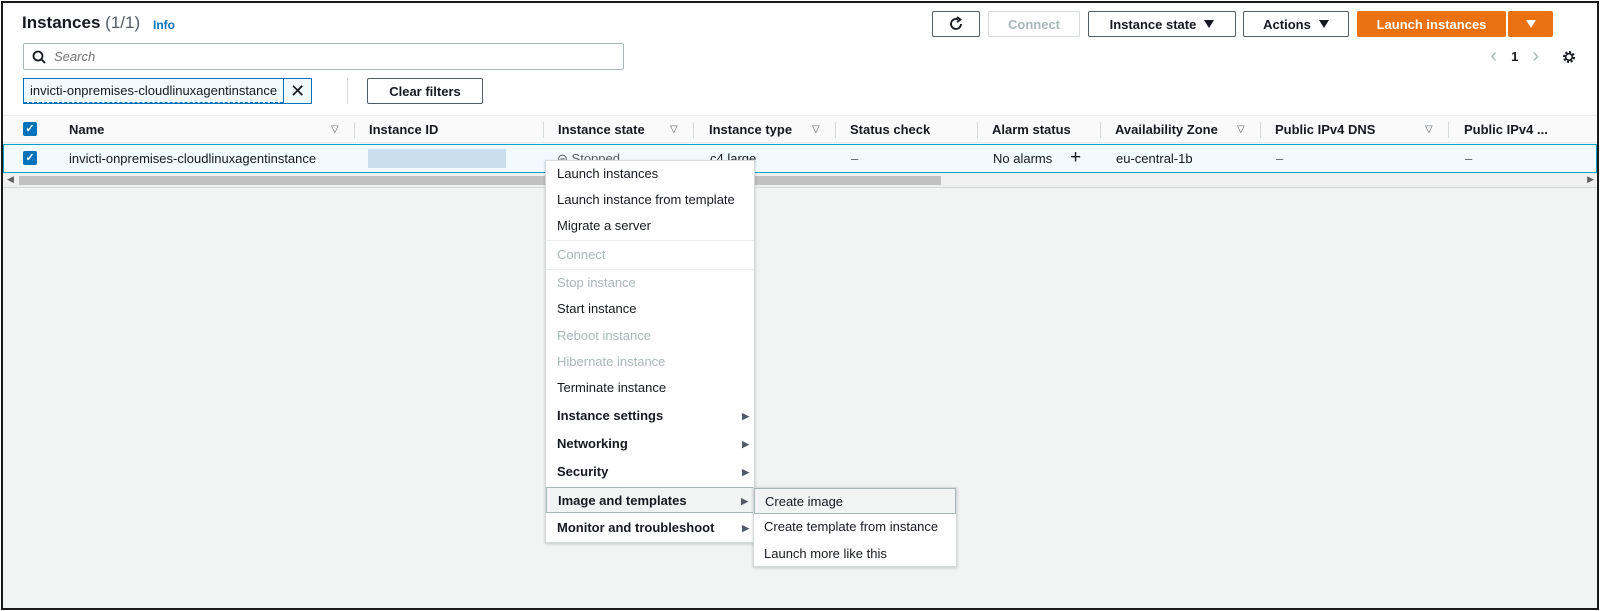 The height and width of the screenshot is (611, 1600). Describe the element at coordinates (425, 91) in the screenshot. I see `clear-filters-button: Clear filters` at that location.